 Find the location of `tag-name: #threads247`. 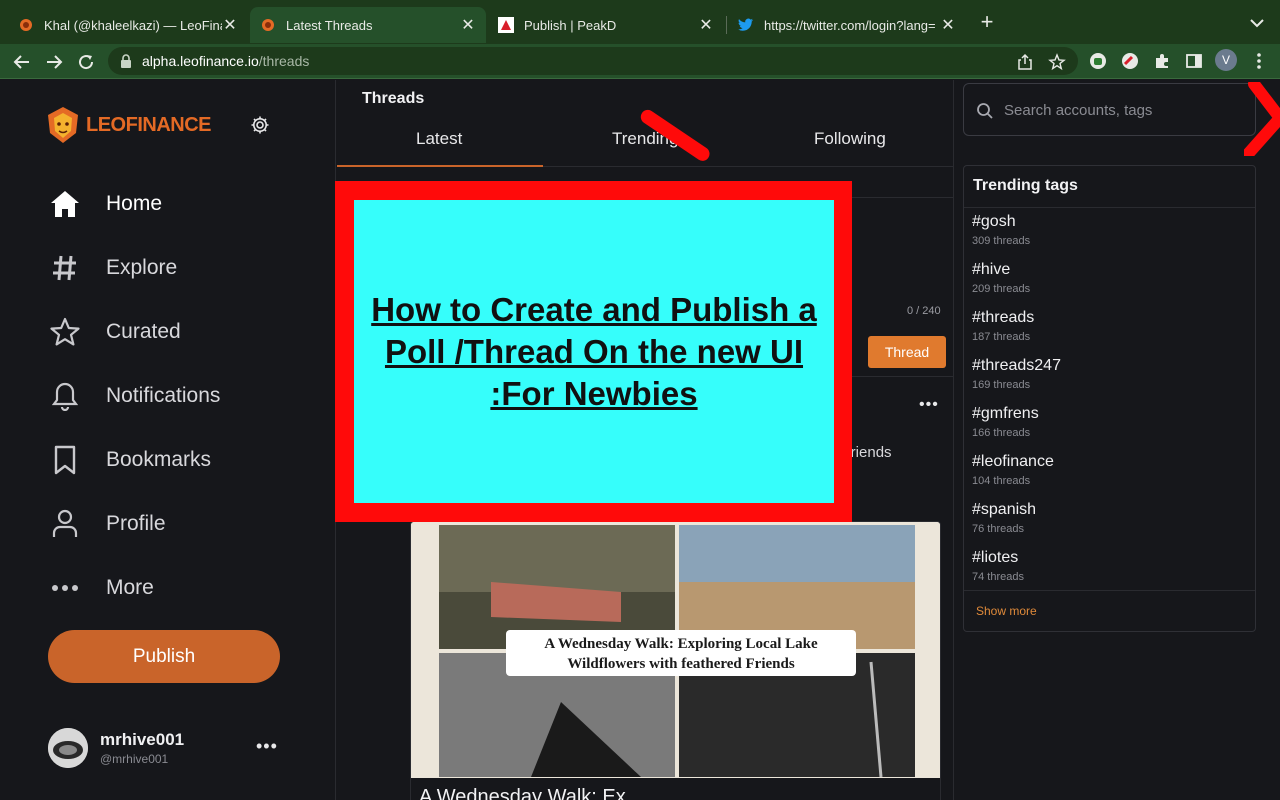

tag-name: #threads247 is located at coordinates (1016, 365).